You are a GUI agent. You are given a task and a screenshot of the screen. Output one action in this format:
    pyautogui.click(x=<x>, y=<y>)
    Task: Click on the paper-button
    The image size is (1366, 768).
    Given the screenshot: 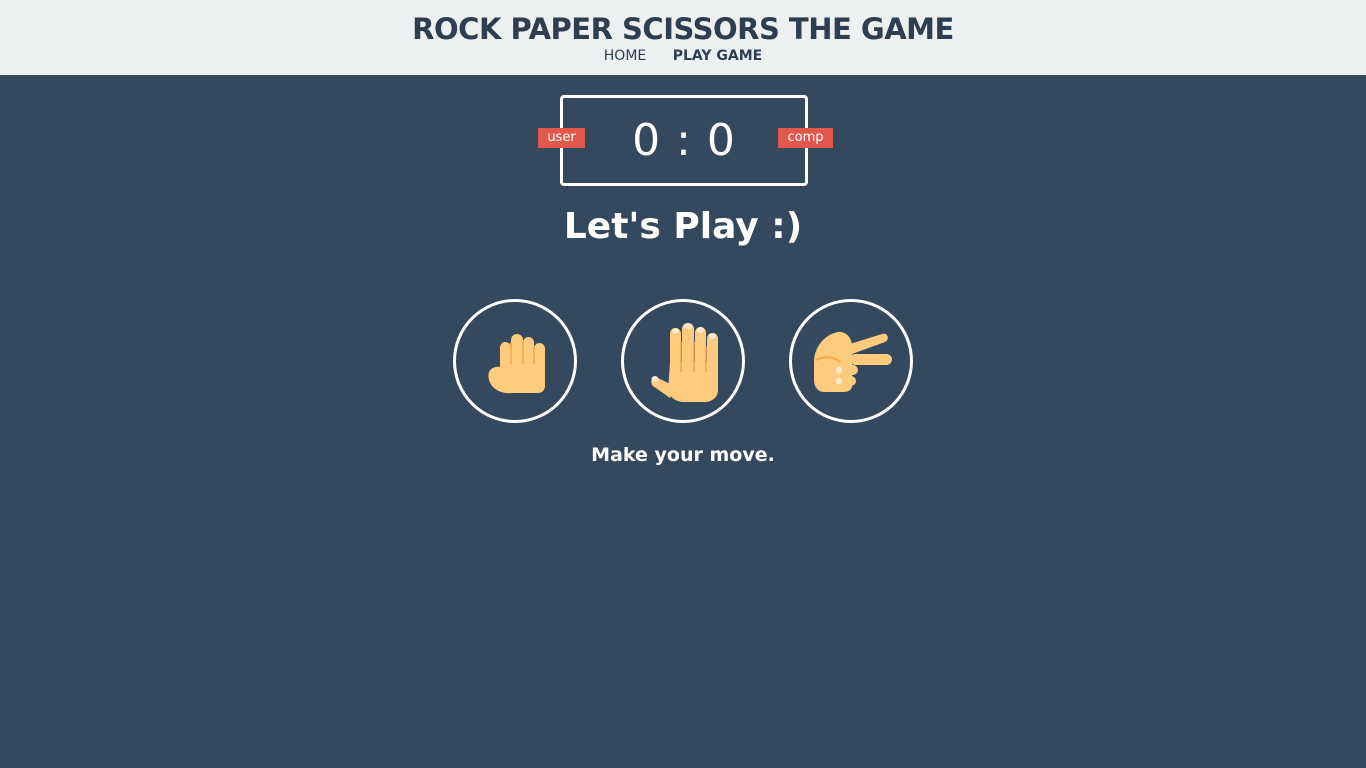 What is the action you would take?
    pyautogui.click(x=683, y=361)
    